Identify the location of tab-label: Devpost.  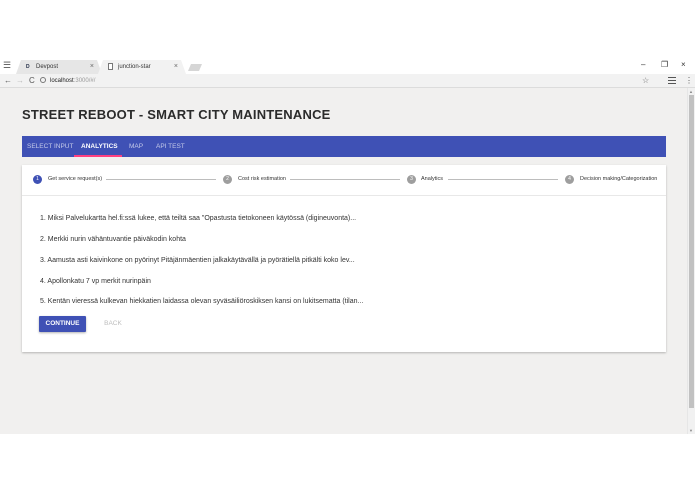
(47, 67).